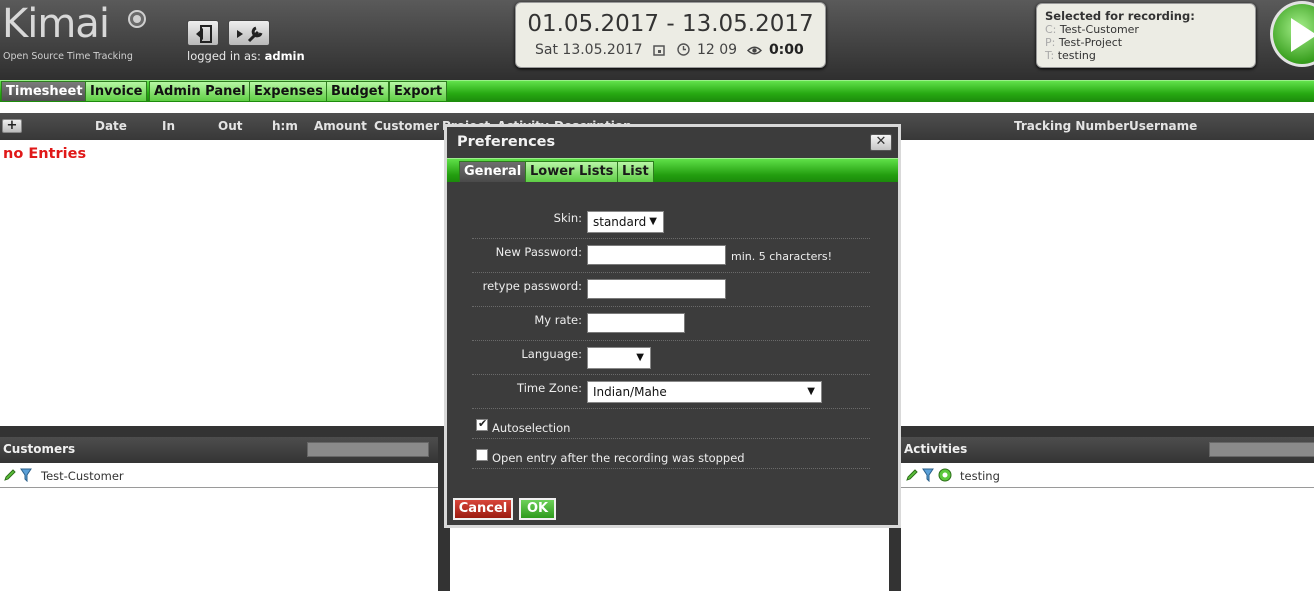 The width and height of the screenshot is (1314, 591). Describe the element at coordinates (340, 126) in the screenshot. I see `col-amount: Amount` at that location.